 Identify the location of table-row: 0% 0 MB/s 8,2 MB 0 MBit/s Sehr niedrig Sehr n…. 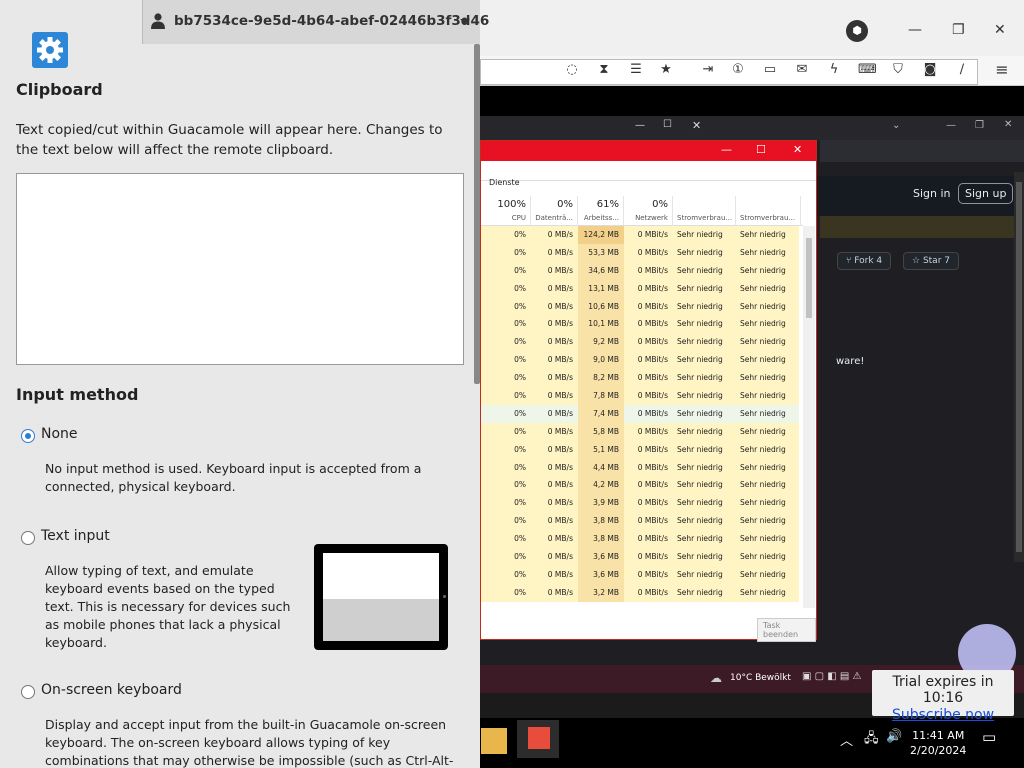
(642, 378).